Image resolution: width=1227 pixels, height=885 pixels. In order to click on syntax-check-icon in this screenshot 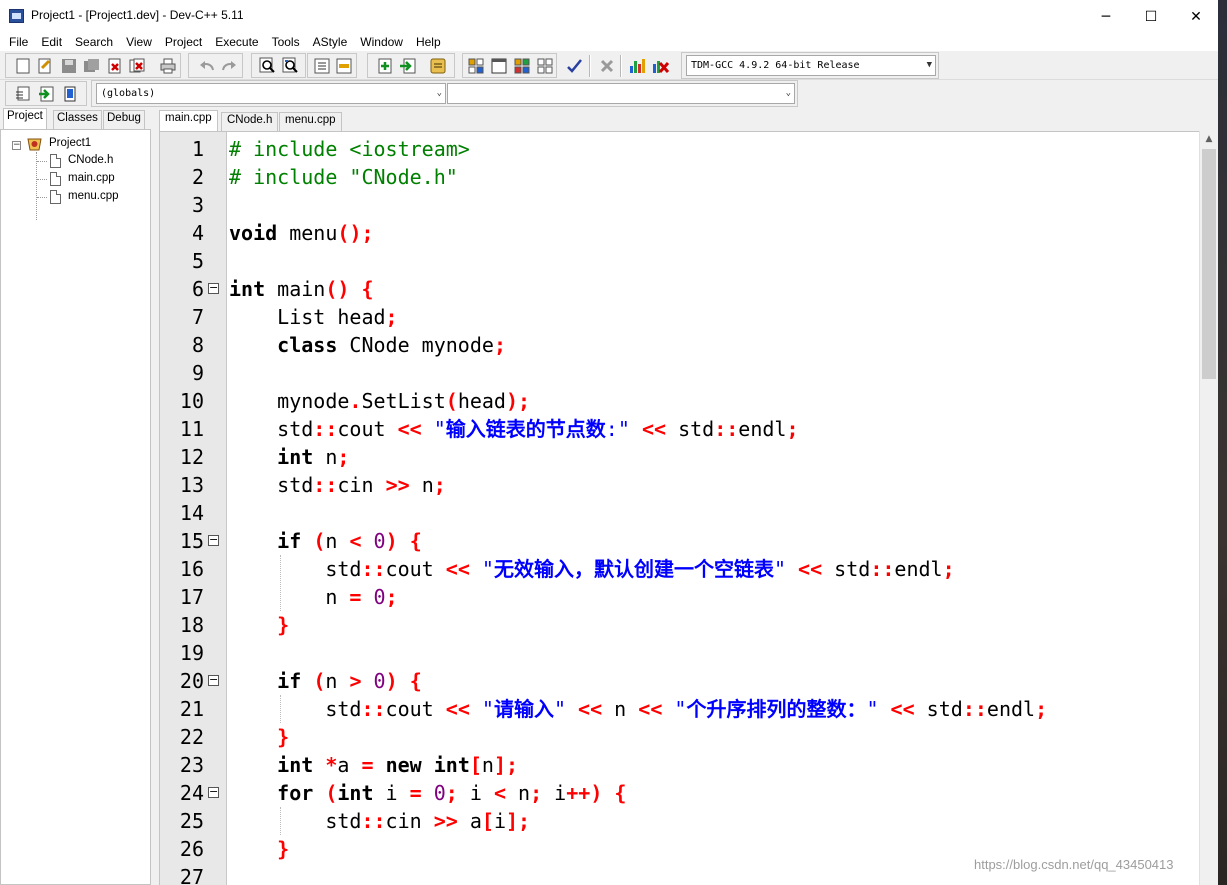, I will do `click(574, 65)`.